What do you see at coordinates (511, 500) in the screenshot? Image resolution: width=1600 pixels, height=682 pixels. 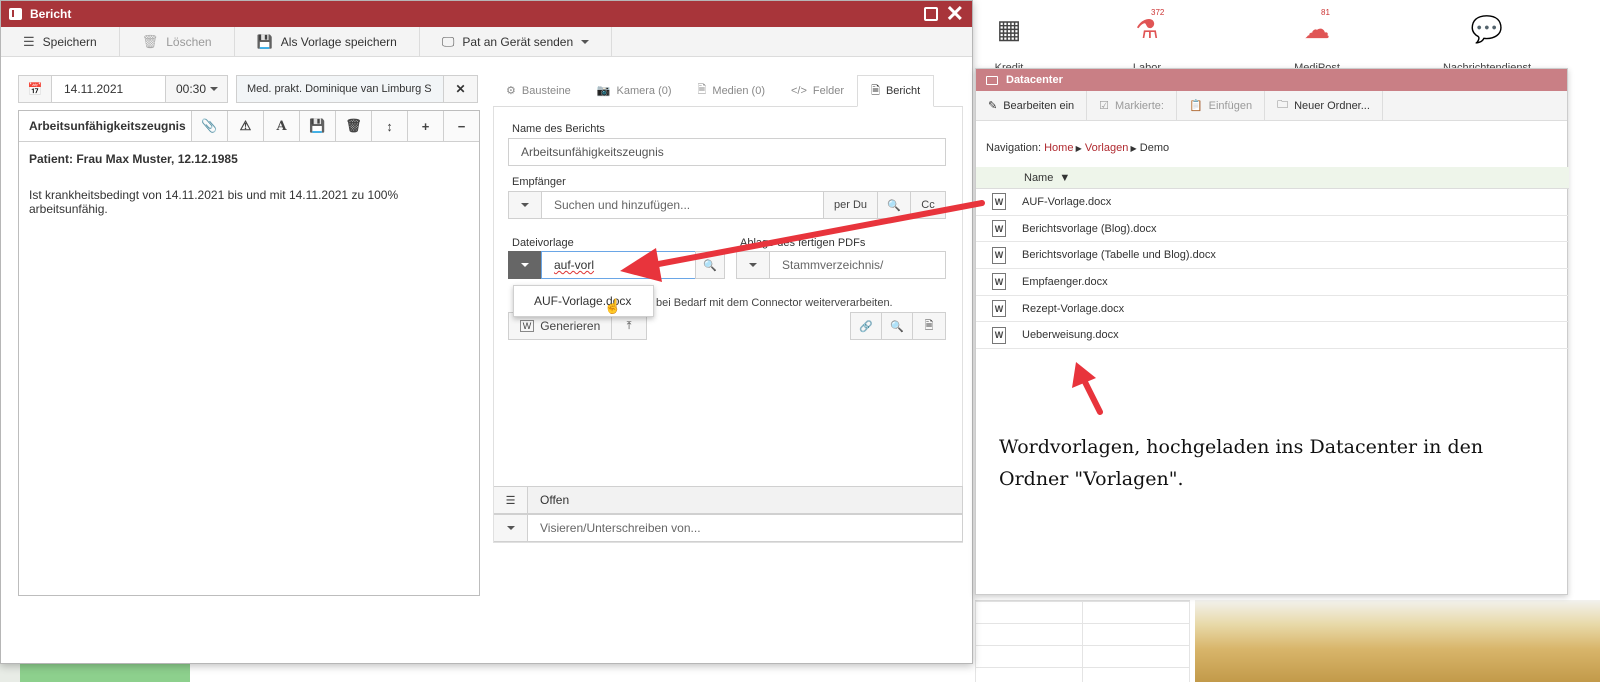 I see `status-list-button: ☰` at bounding box center [511, 500].